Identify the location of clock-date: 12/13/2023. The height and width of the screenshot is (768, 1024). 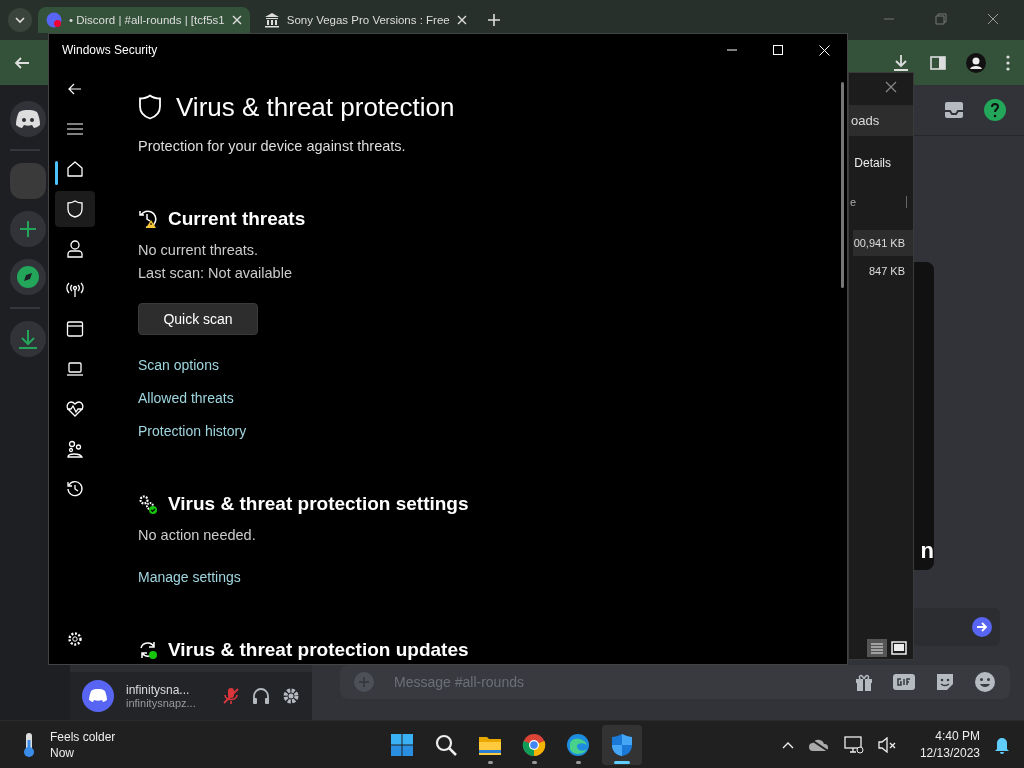
(949, 753).